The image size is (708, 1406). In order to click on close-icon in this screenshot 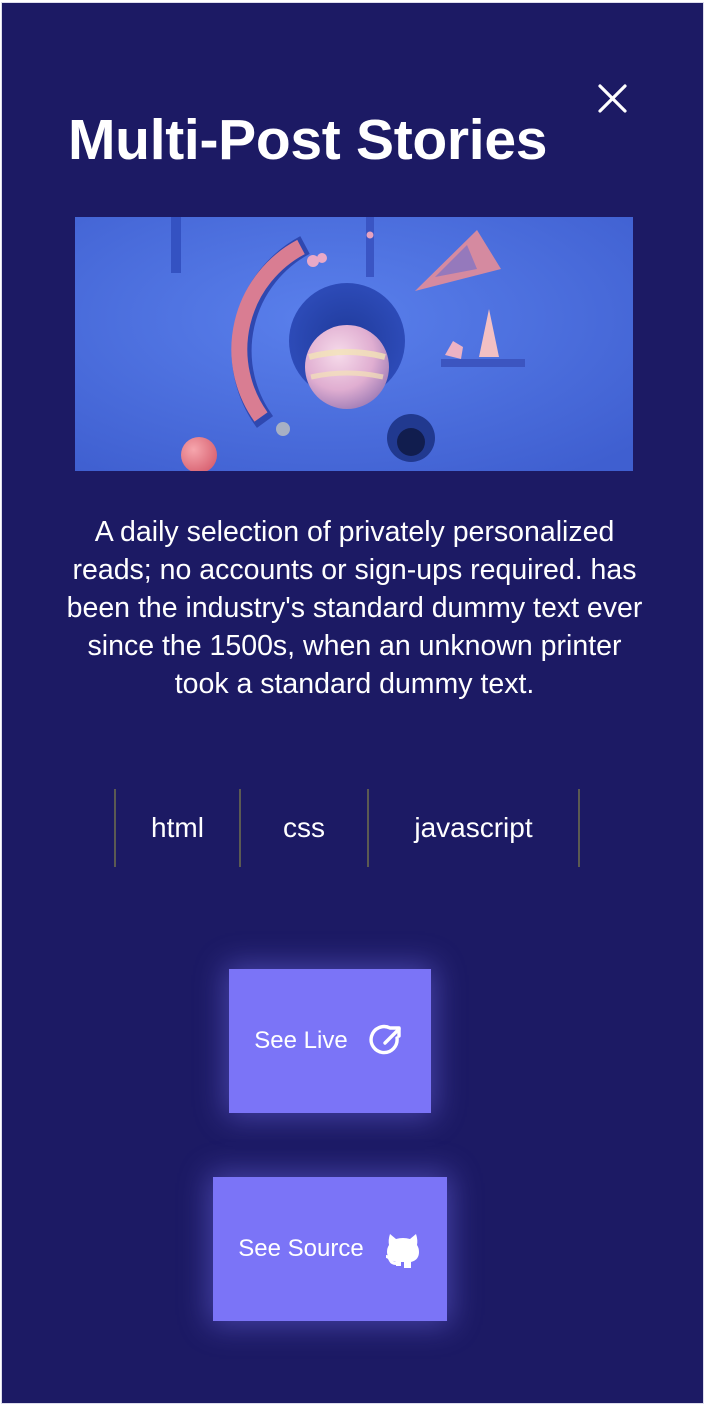, I will do `click(612, 98)`.